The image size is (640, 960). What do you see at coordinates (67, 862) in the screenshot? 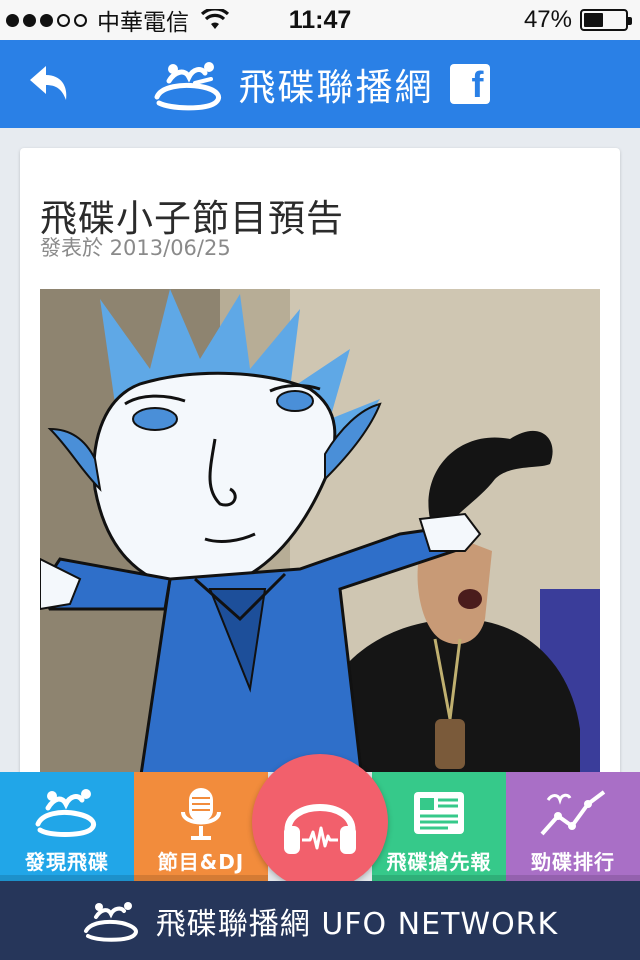
I see `tab-discover-label: 發現飛碟` at bounding box center [67, 862].